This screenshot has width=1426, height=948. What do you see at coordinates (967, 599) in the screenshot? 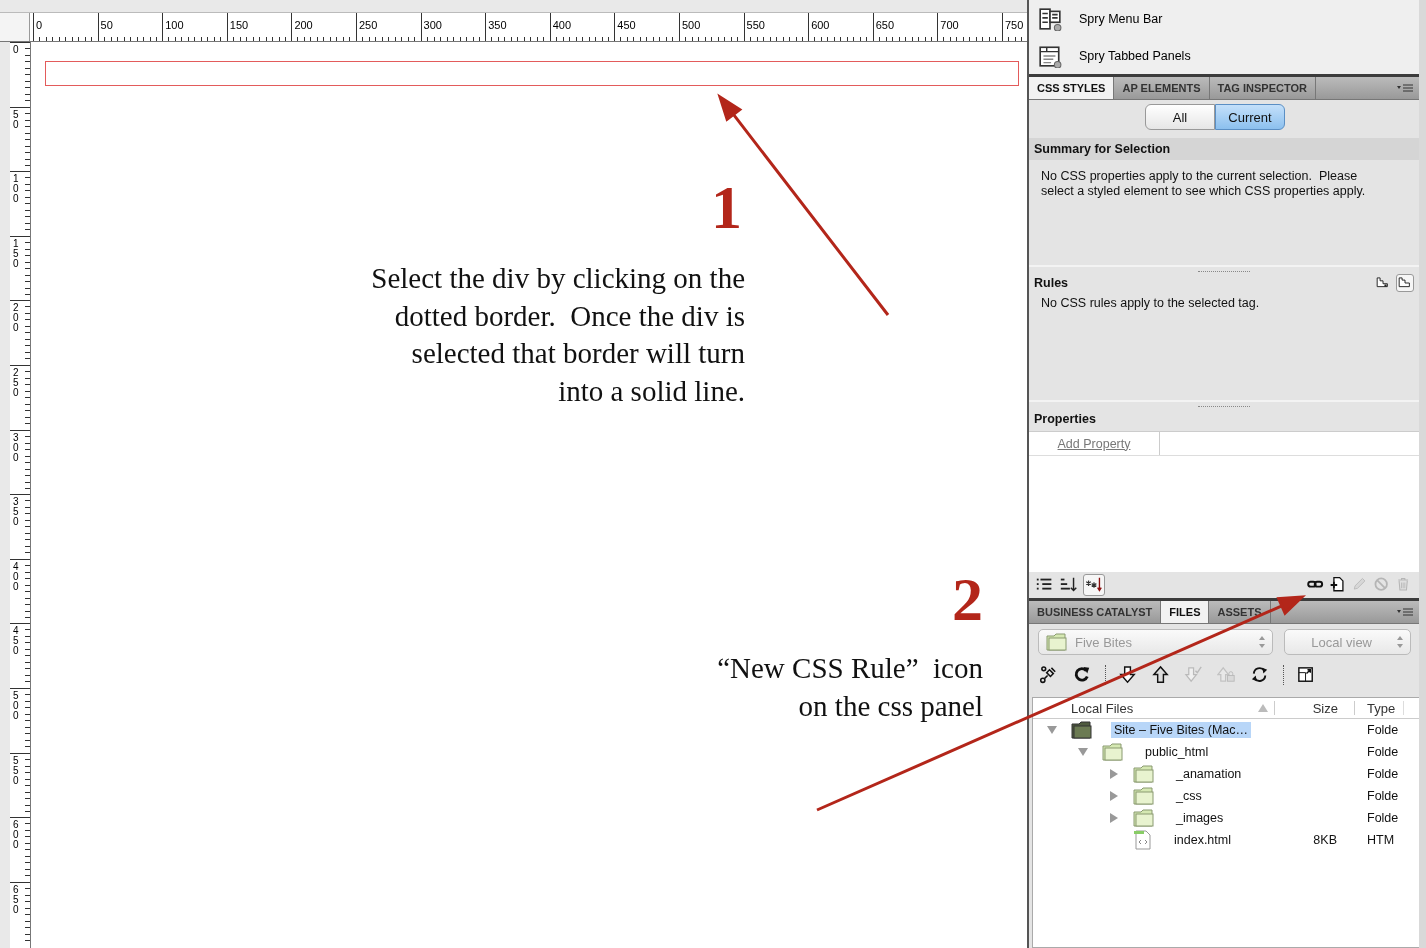
I see `step-number: 2` at bounding box center [967, 599].